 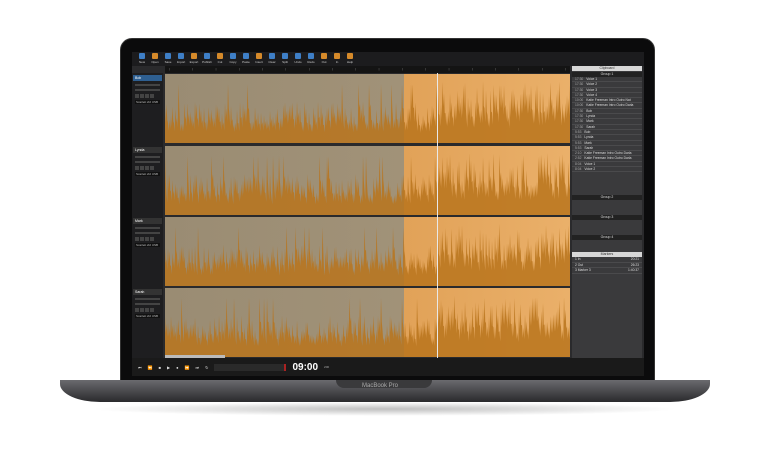 What do you see at coordinates (337, 59) in the screenshot?
I see `toolbar-button-in: In` at bounding box center [337, 59].